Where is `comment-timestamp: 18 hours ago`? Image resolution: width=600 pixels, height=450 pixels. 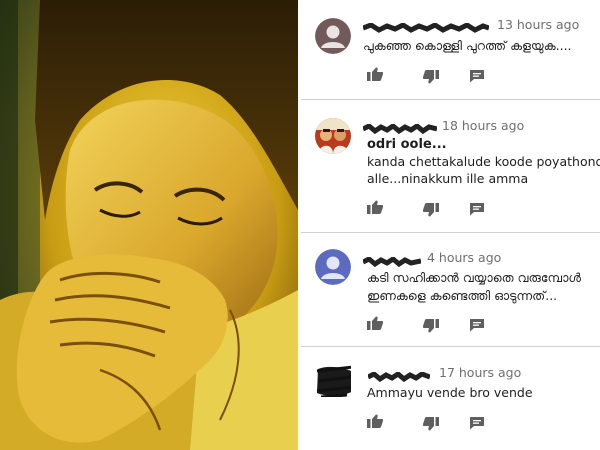
comment-timestamp: 18 hours ago is located at coordinates (483, 125).